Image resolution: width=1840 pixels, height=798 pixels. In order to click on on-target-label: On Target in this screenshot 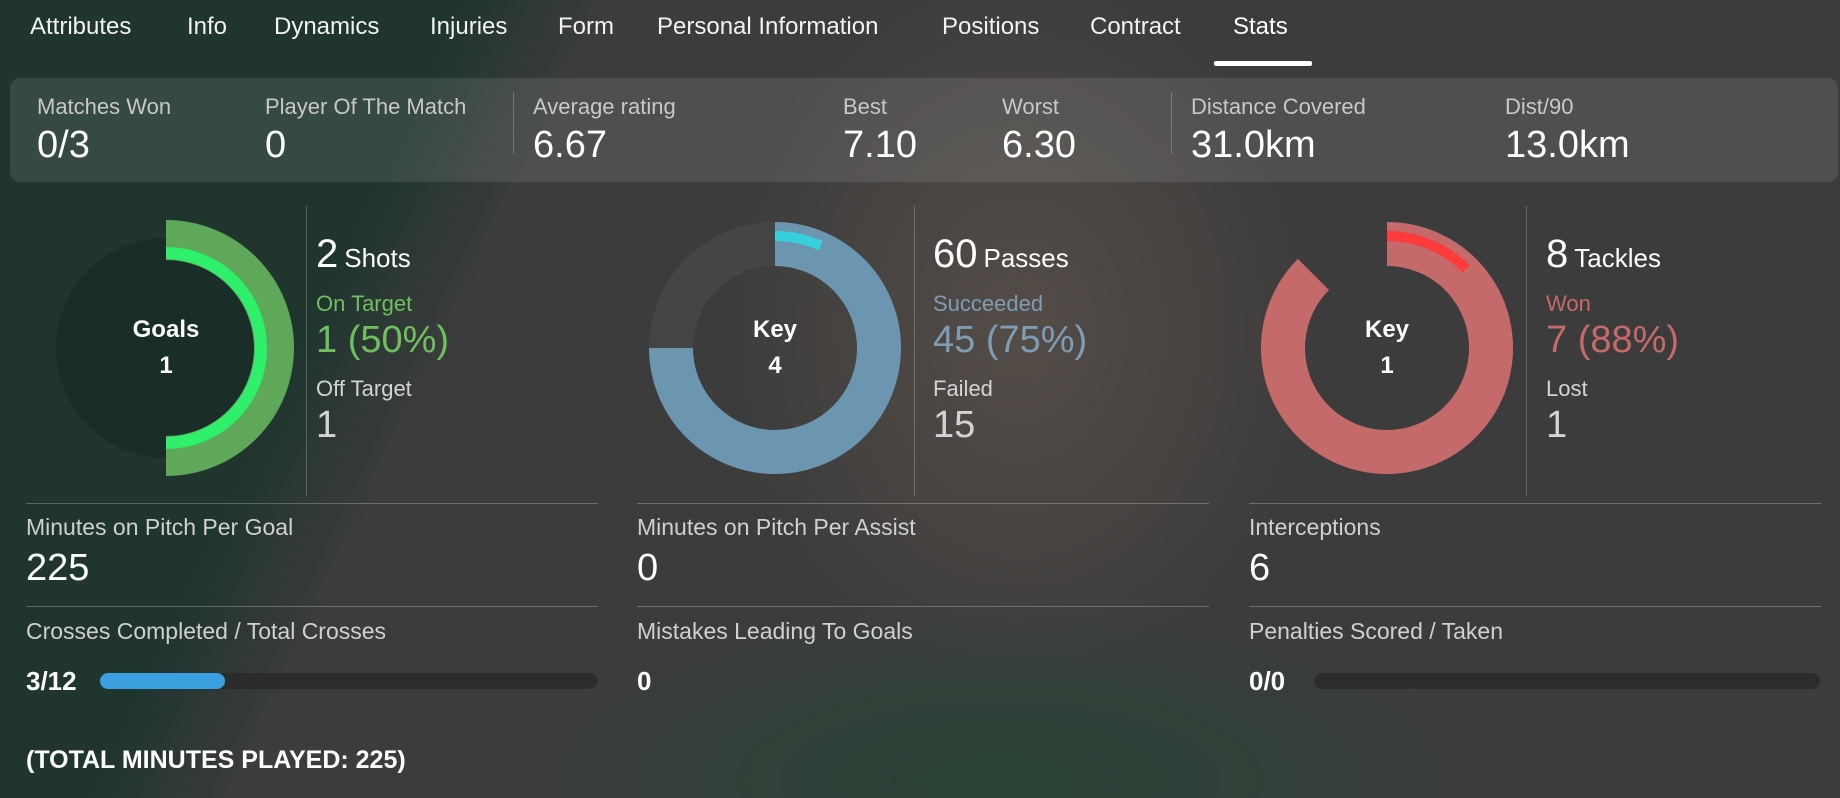, I will do `click(364, 303)`.